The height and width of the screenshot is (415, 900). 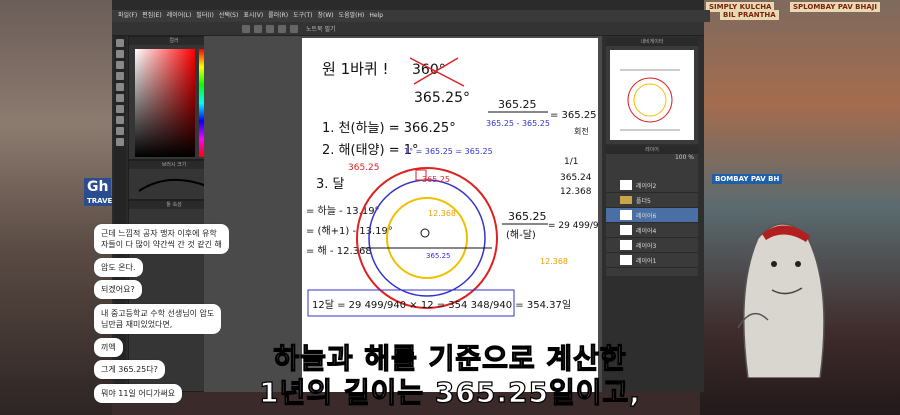 I want to click on chat-text: 되겠어요?, so click(x=118, y=289).